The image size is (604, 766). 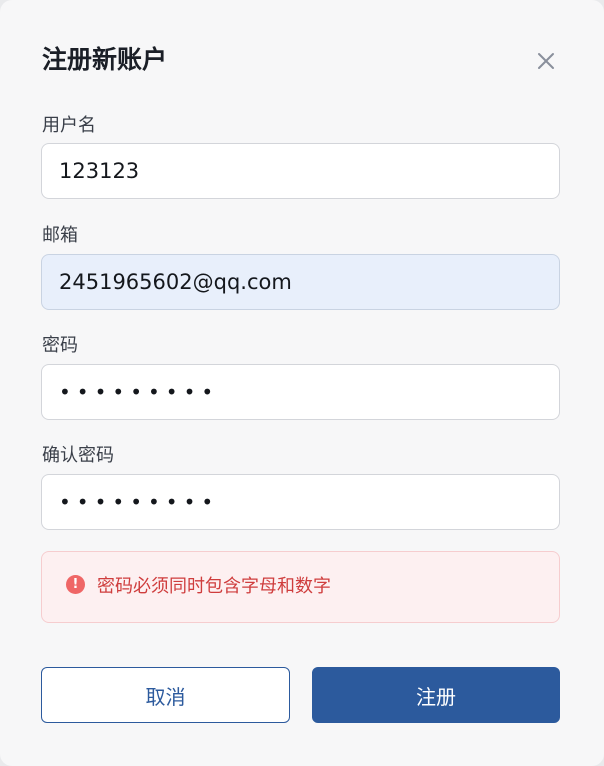 I want to click on error-alert: ! 密码必须同时包含字母和数字, so click(x=300, y=587).